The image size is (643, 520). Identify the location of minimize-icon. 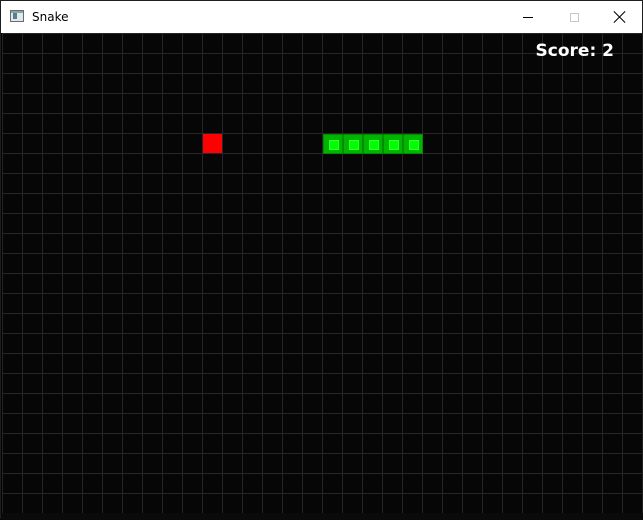
(528, 17).